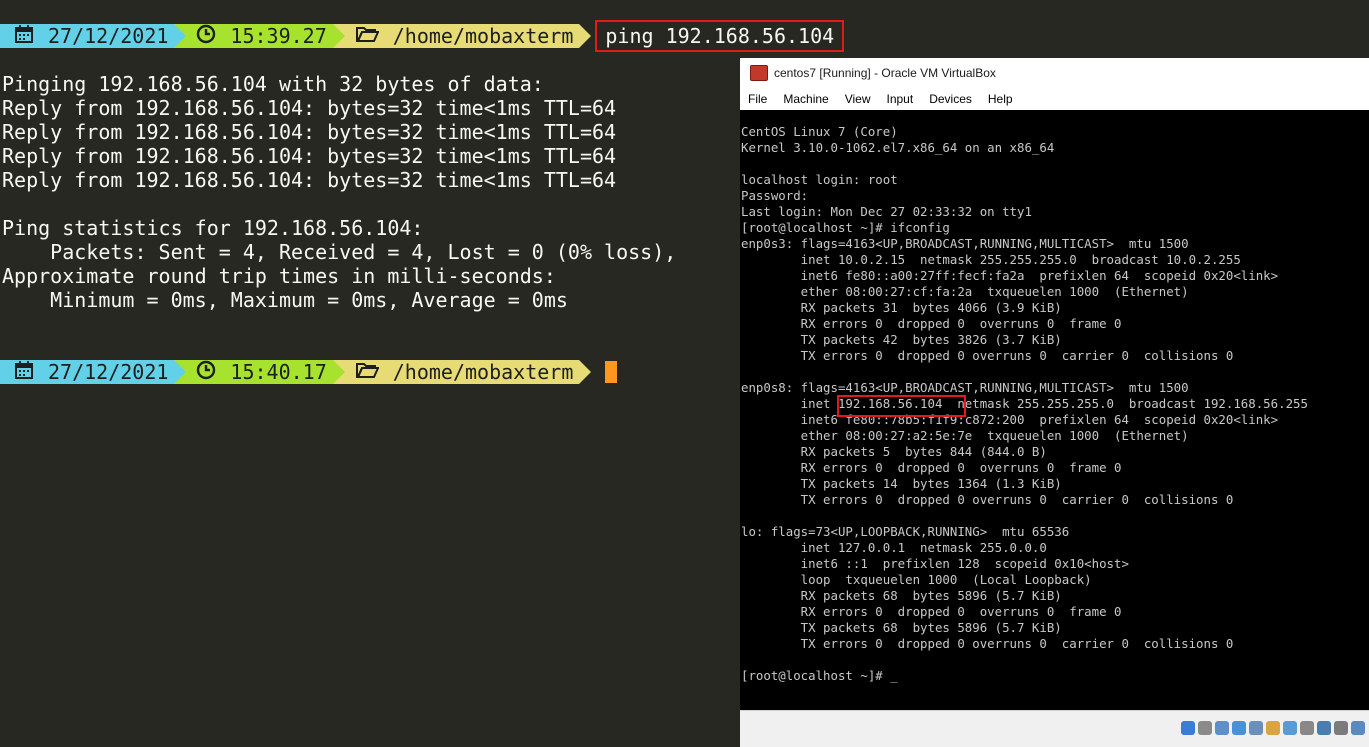 The image size is (1369, 747). What do you see at coordinates (916, 579) in the screenshot?
I see `console-line: loop txqueuelen 1000 (Local Loopback)` at bounding box center [916, 579].